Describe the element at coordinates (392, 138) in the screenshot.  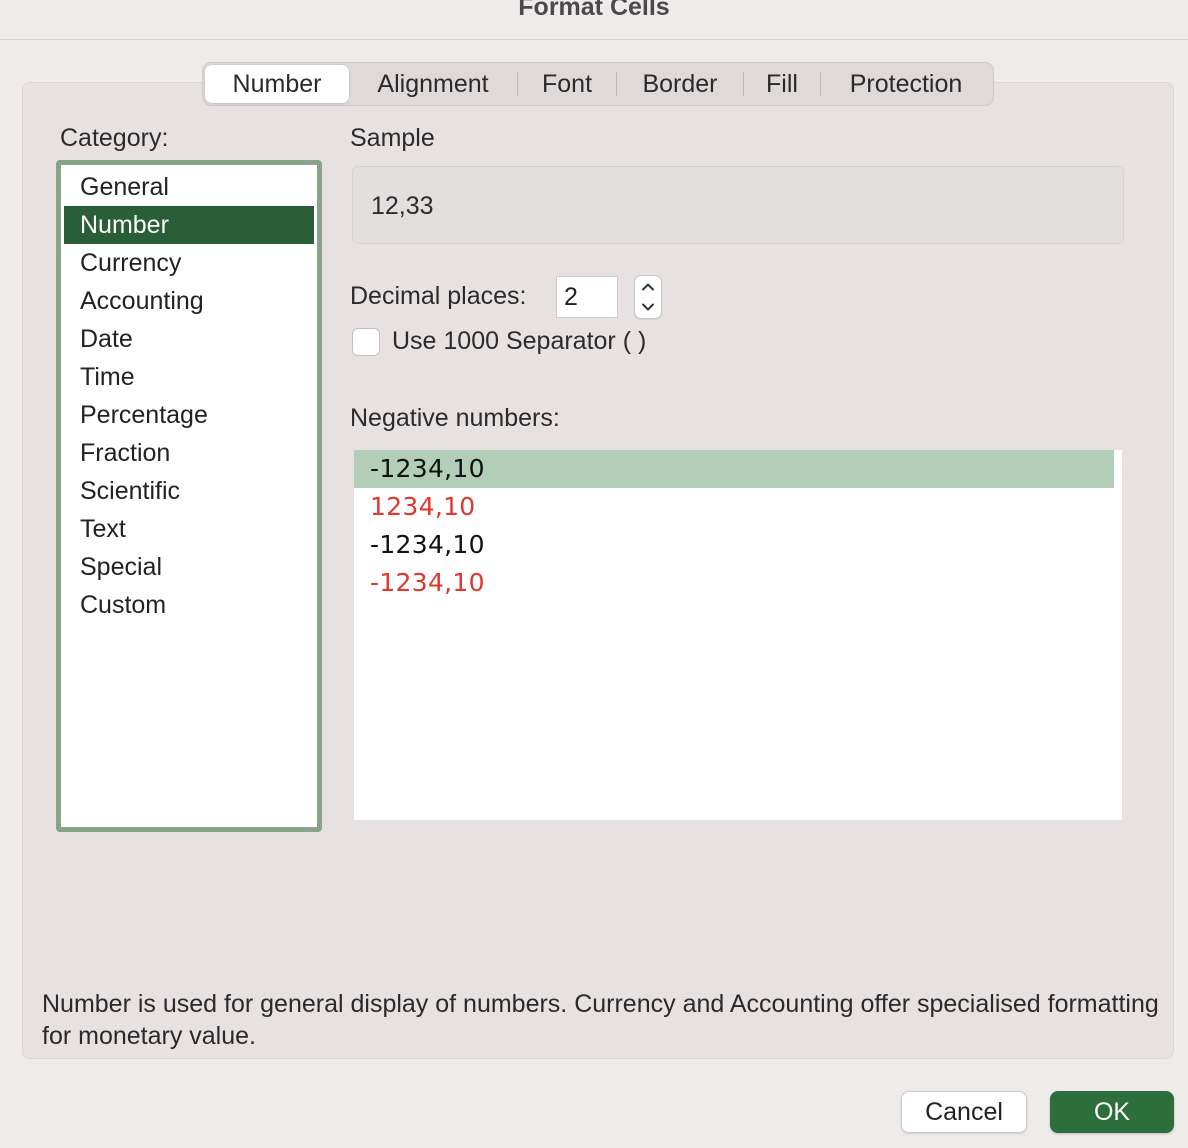
I see `sample-label: Sample` at that location.